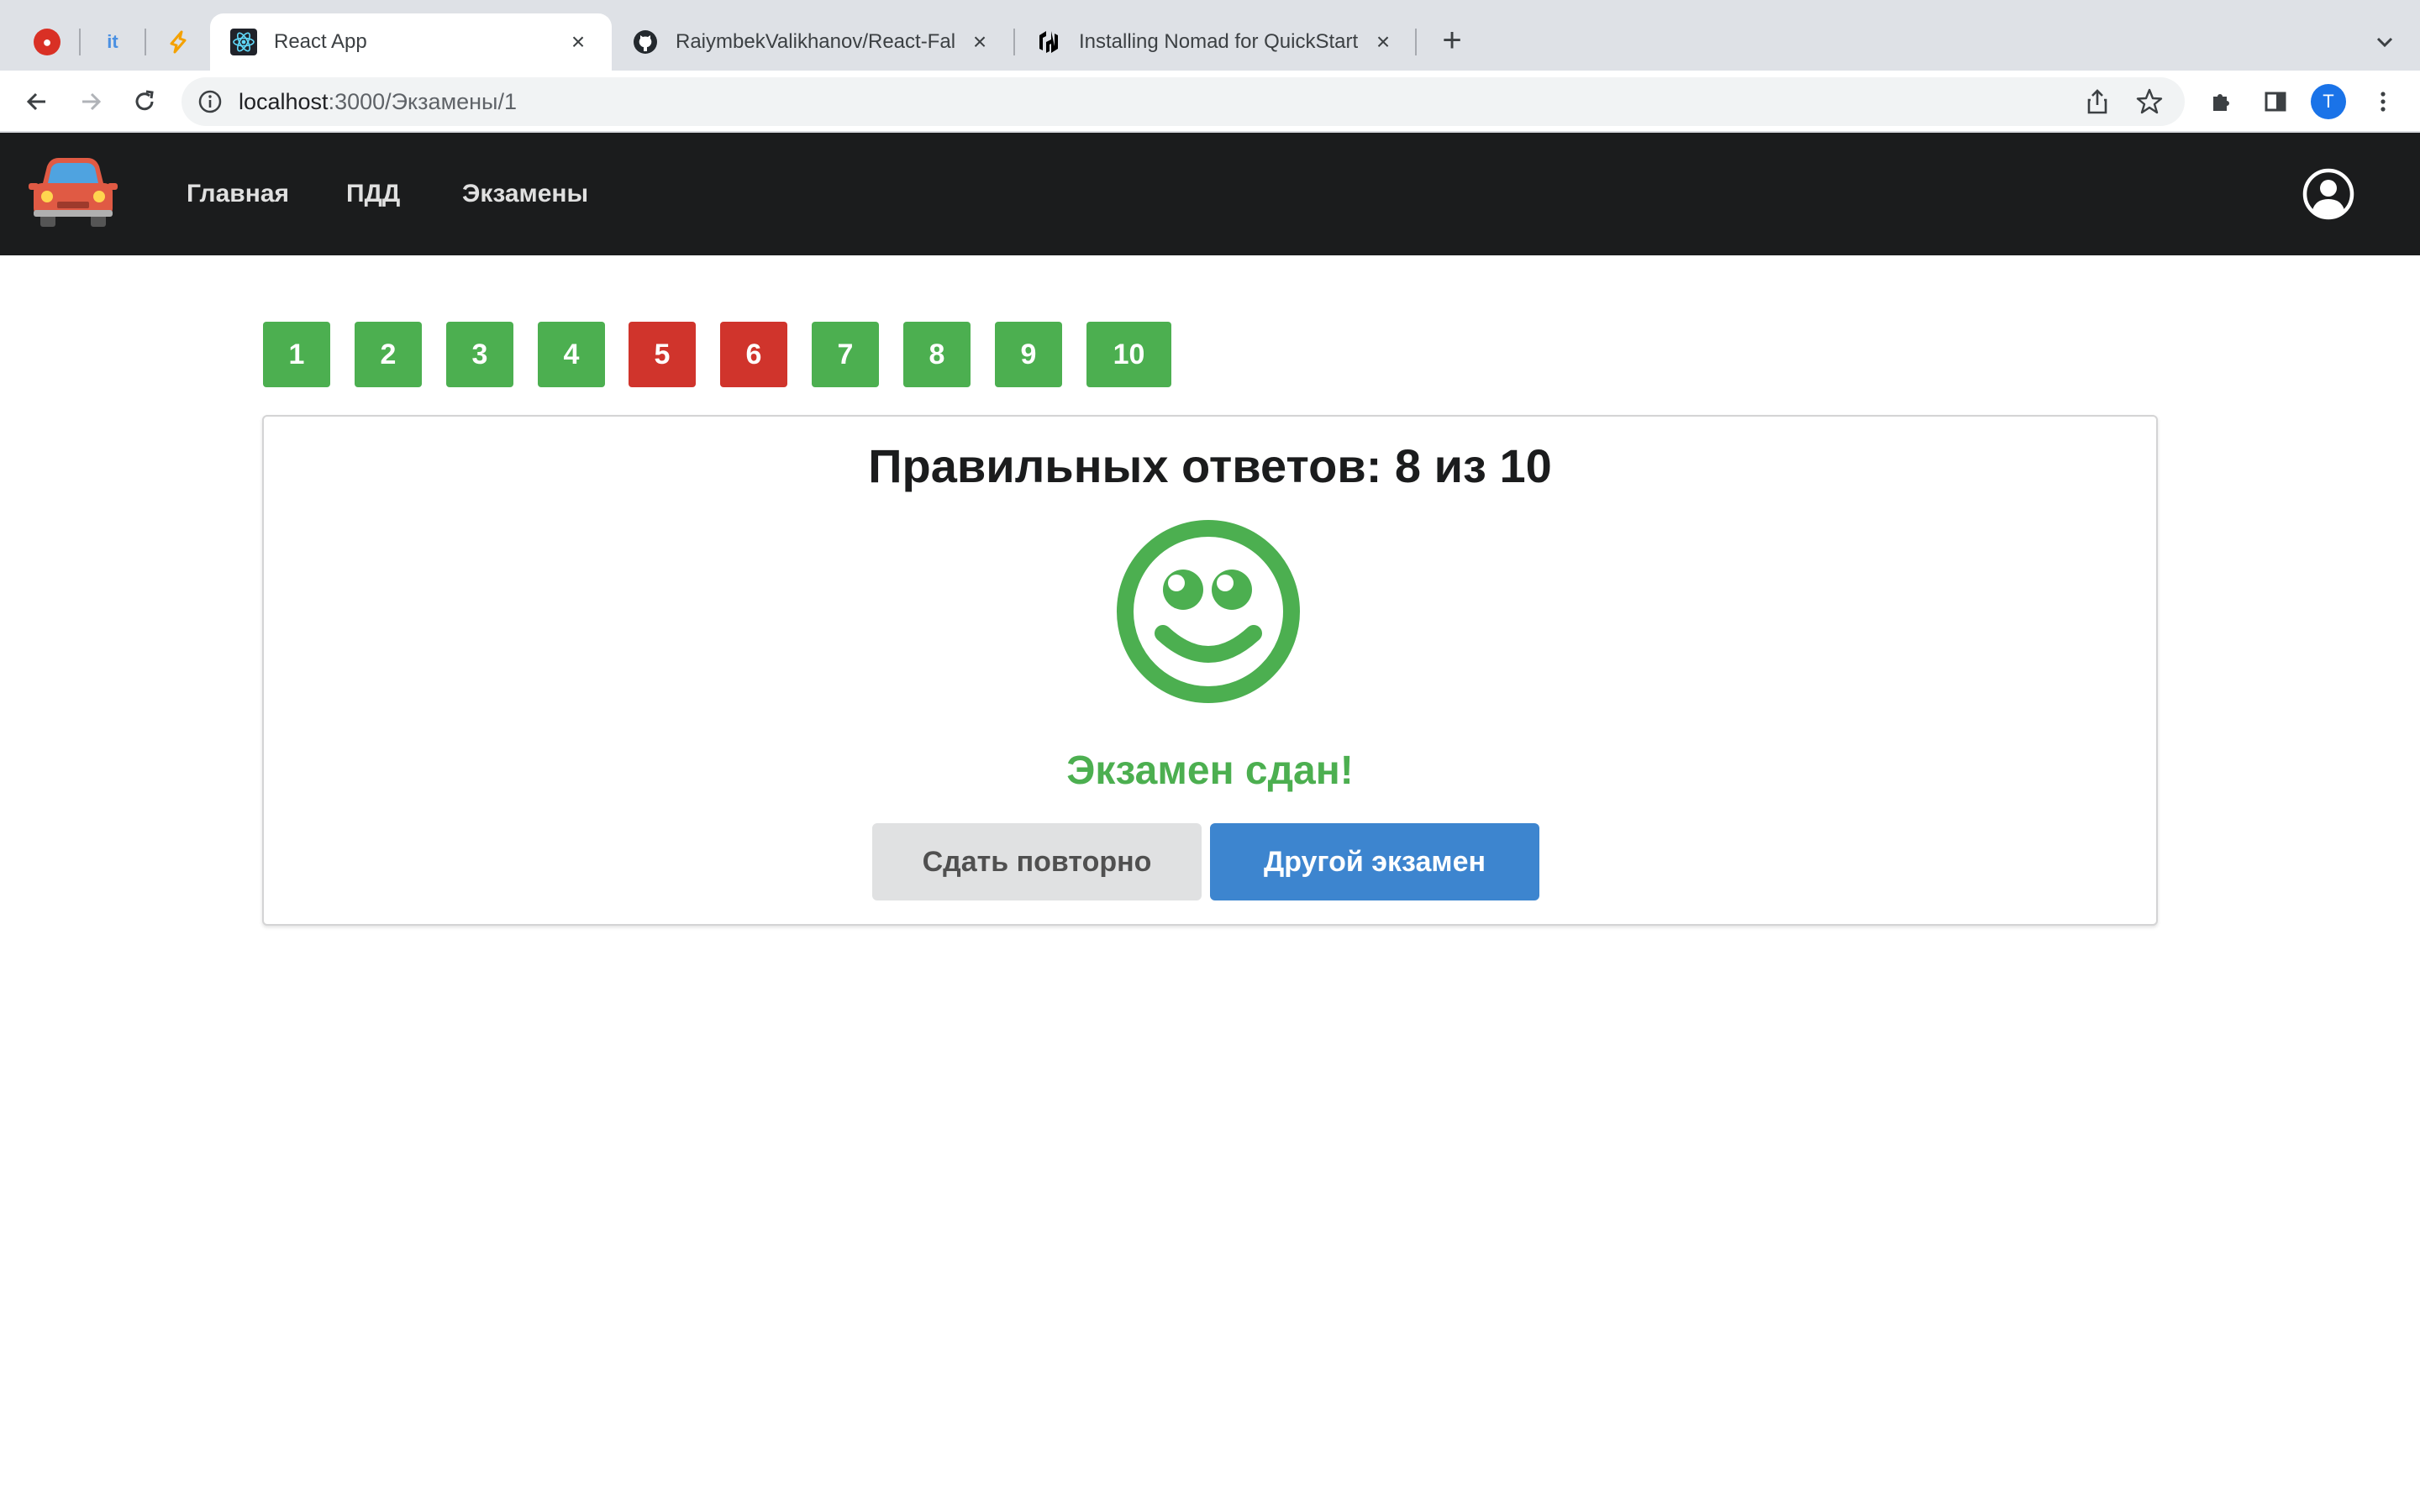  What do you see at coordinates (662, 354) in the screenshot?
I see `question-button-5: 5` at bounding box center [662, 354].